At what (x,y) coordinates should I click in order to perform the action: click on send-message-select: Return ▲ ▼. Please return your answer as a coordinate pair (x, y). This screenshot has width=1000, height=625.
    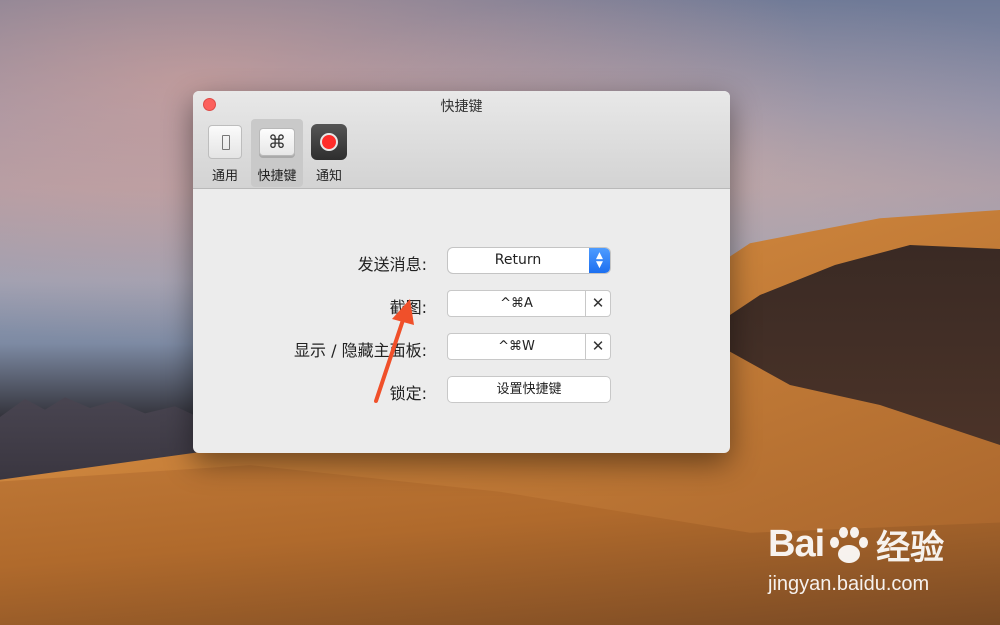
    Looking at the image, I should click on (529, 260).